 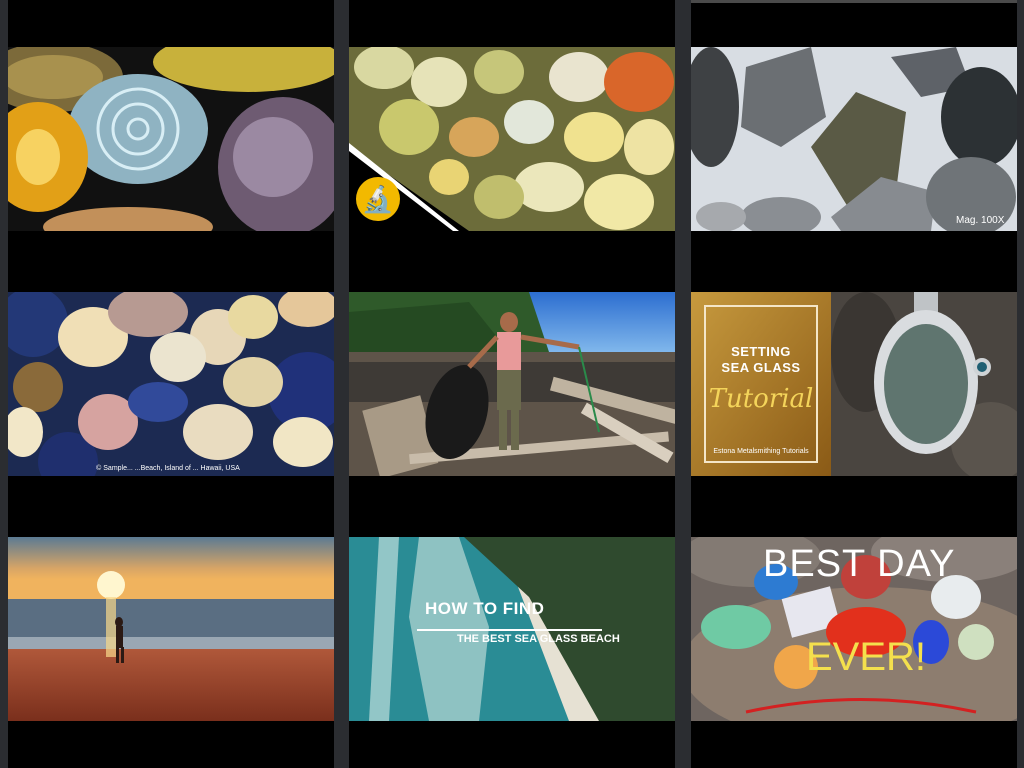 I want to click on best-day-title-line2: EVER!, so click(x=866, y=657).